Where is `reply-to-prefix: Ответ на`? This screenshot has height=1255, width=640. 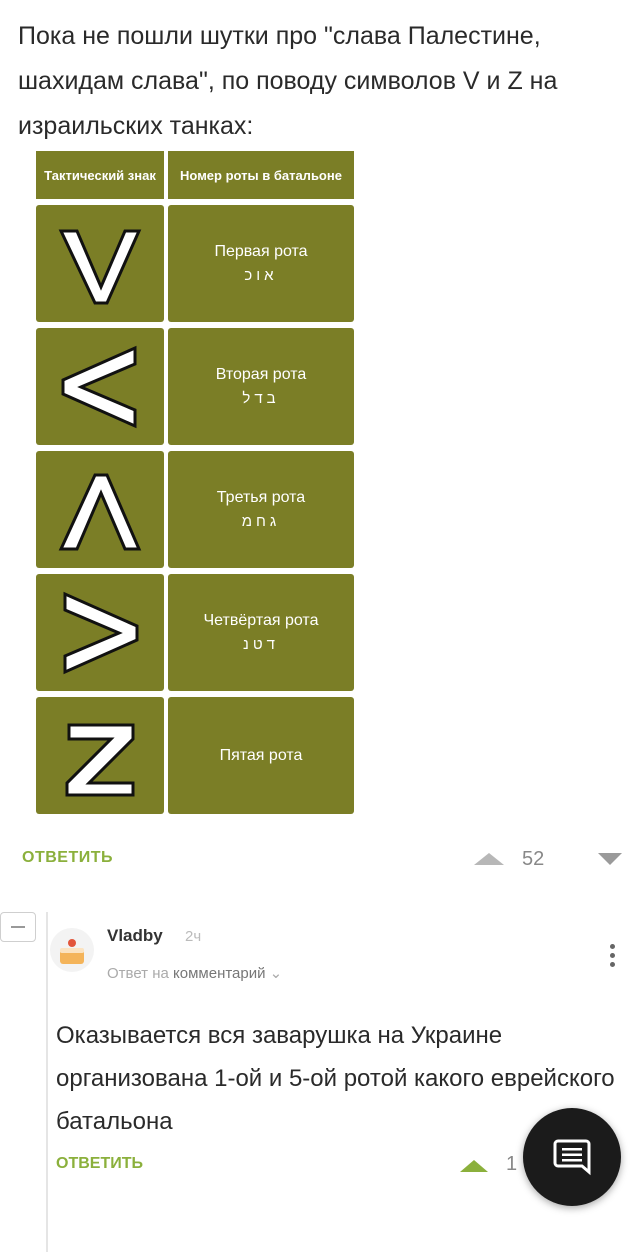
reply-to-prefix: Ответ на is located at coordinates (138, 973).